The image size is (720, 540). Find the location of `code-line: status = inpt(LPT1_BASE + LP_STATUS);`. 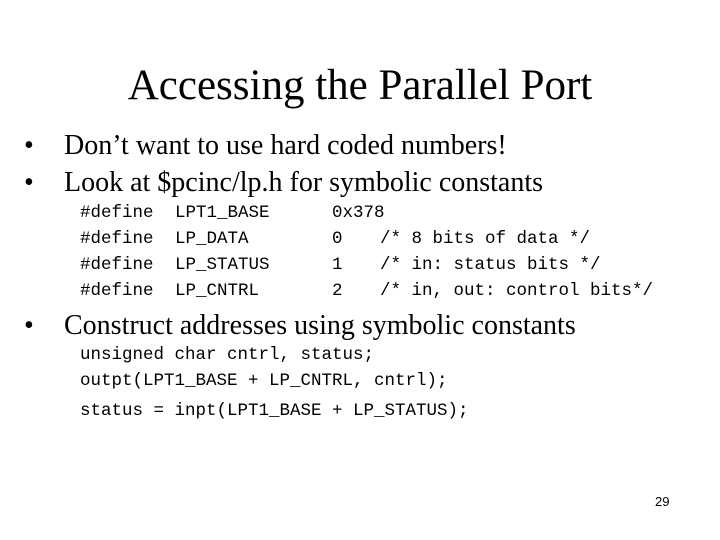

code-line: status = inpt(LPT1_BASE + LP_STATUS); is located at coordinates (274, 411).